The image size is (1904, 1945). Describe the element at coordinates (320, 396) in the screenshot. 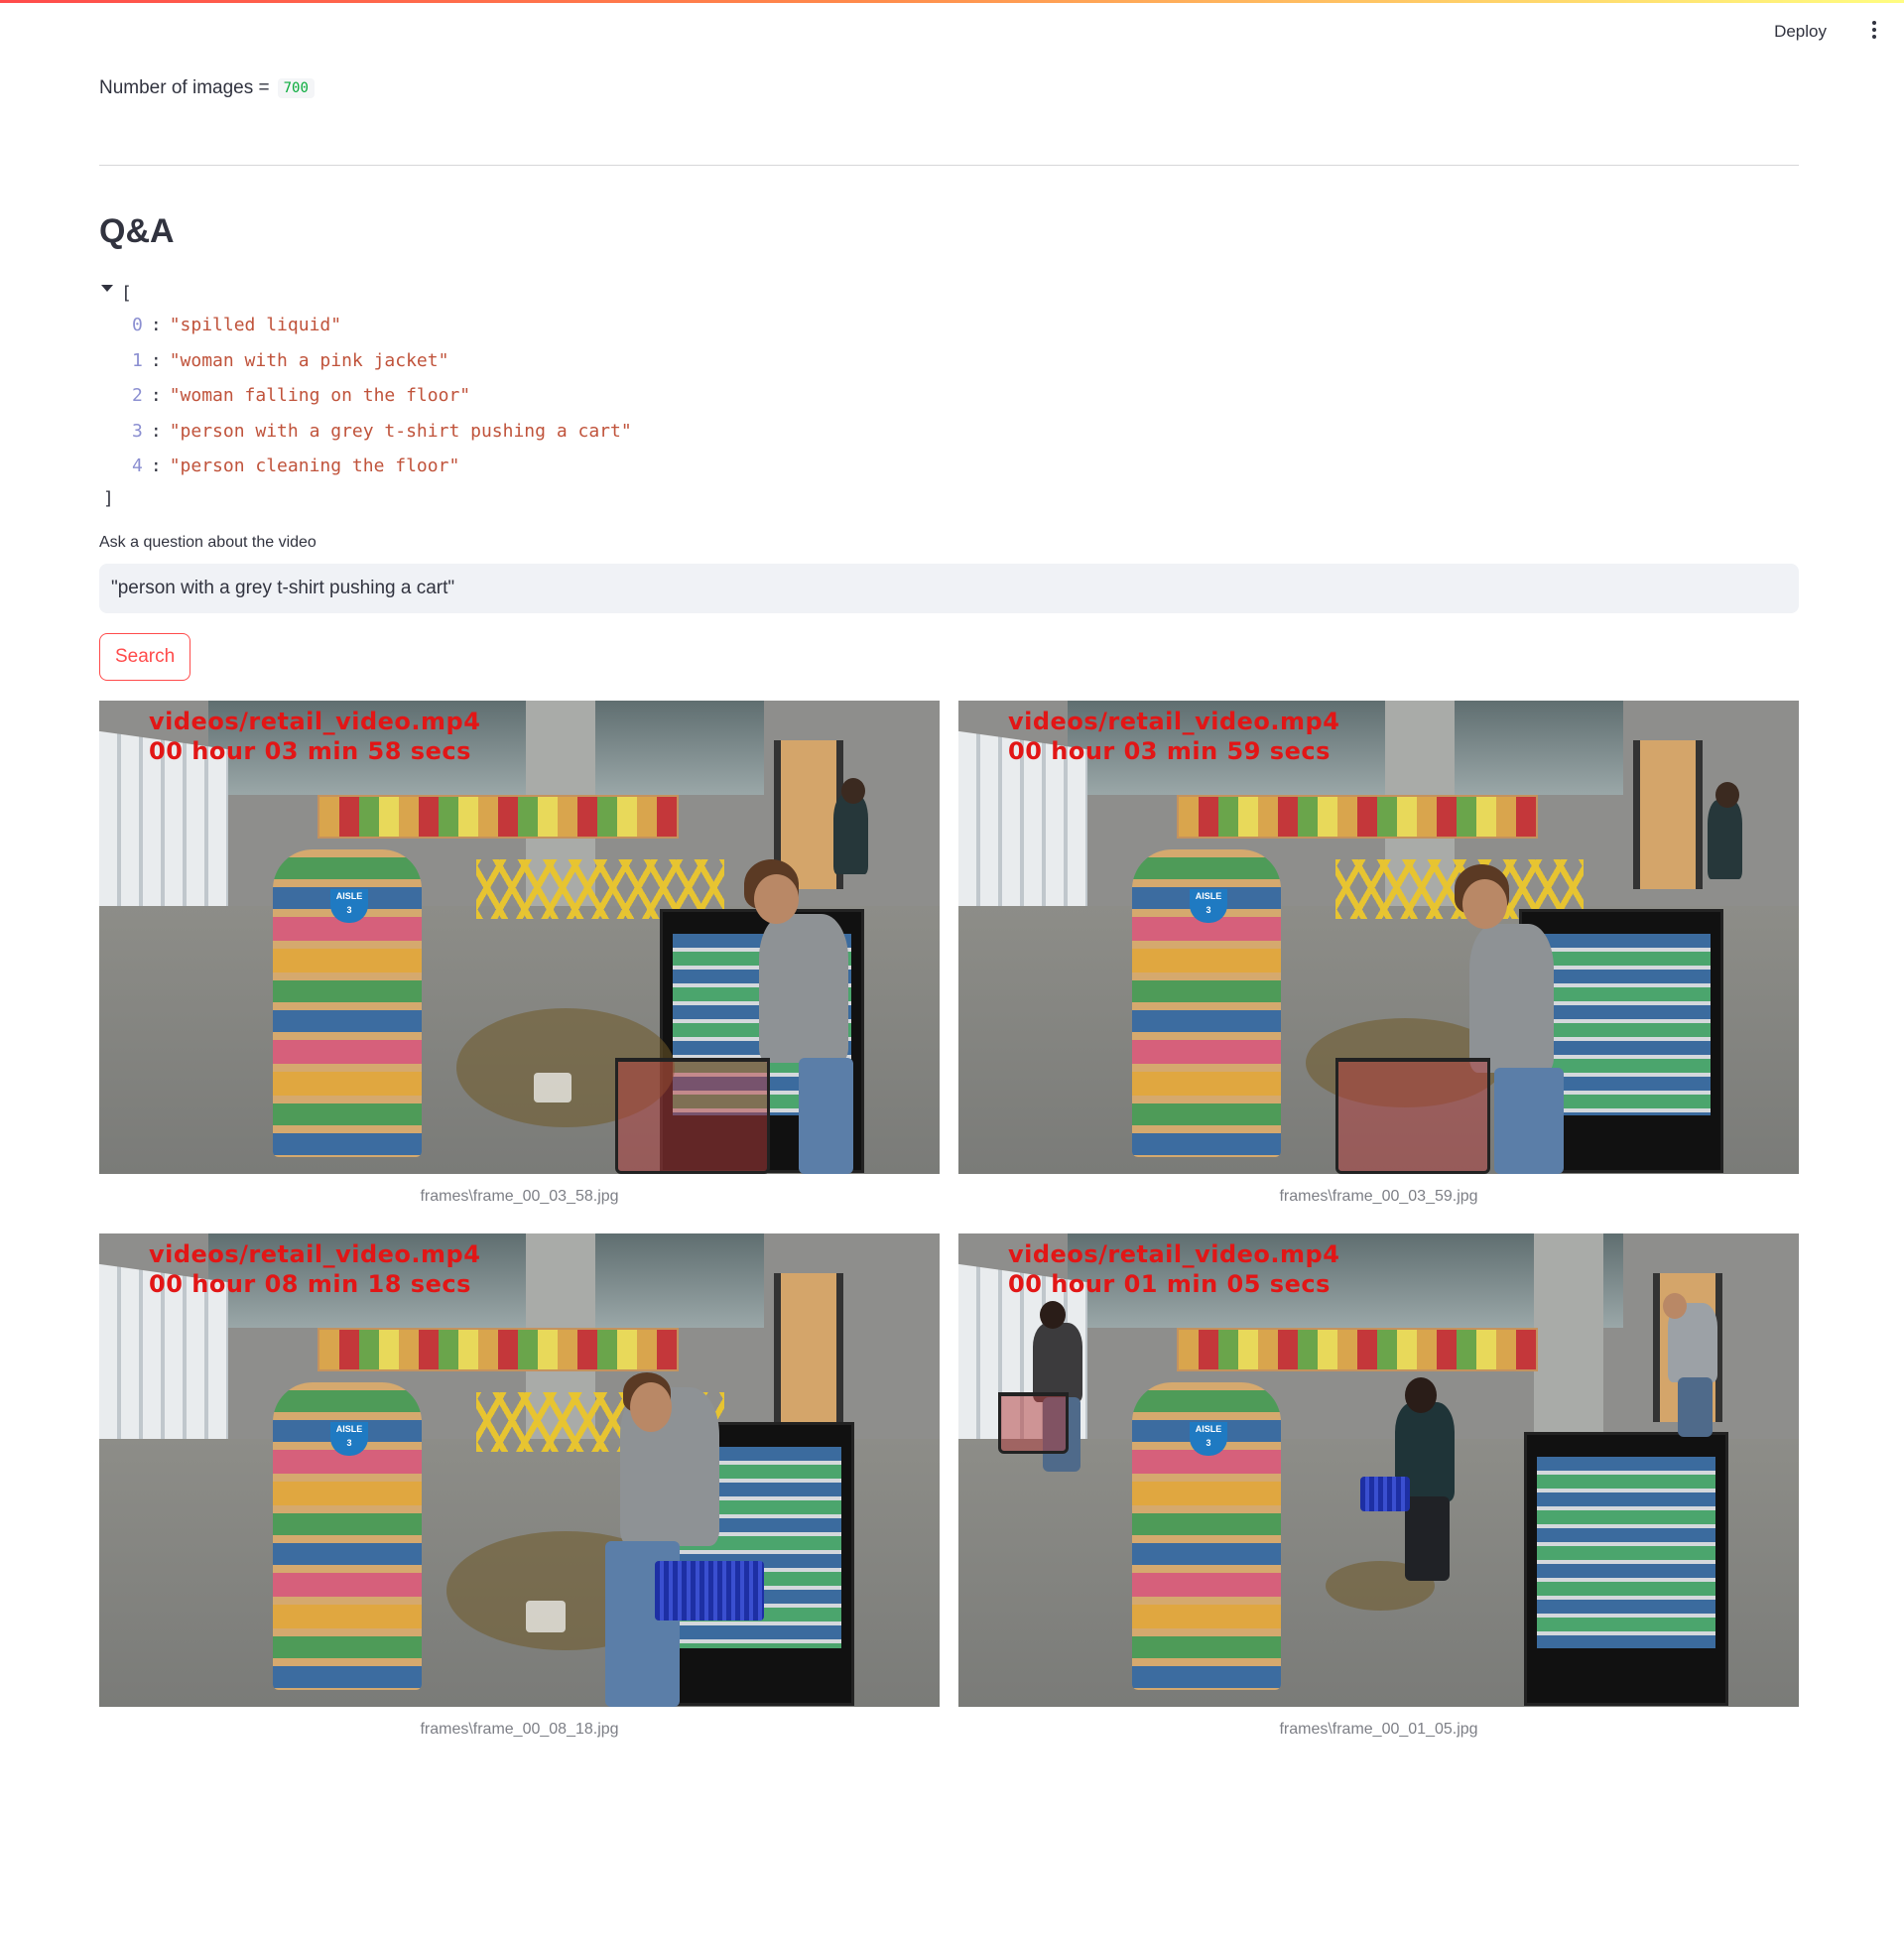

I see `json-string: "woman falling on the floor"` at that location.